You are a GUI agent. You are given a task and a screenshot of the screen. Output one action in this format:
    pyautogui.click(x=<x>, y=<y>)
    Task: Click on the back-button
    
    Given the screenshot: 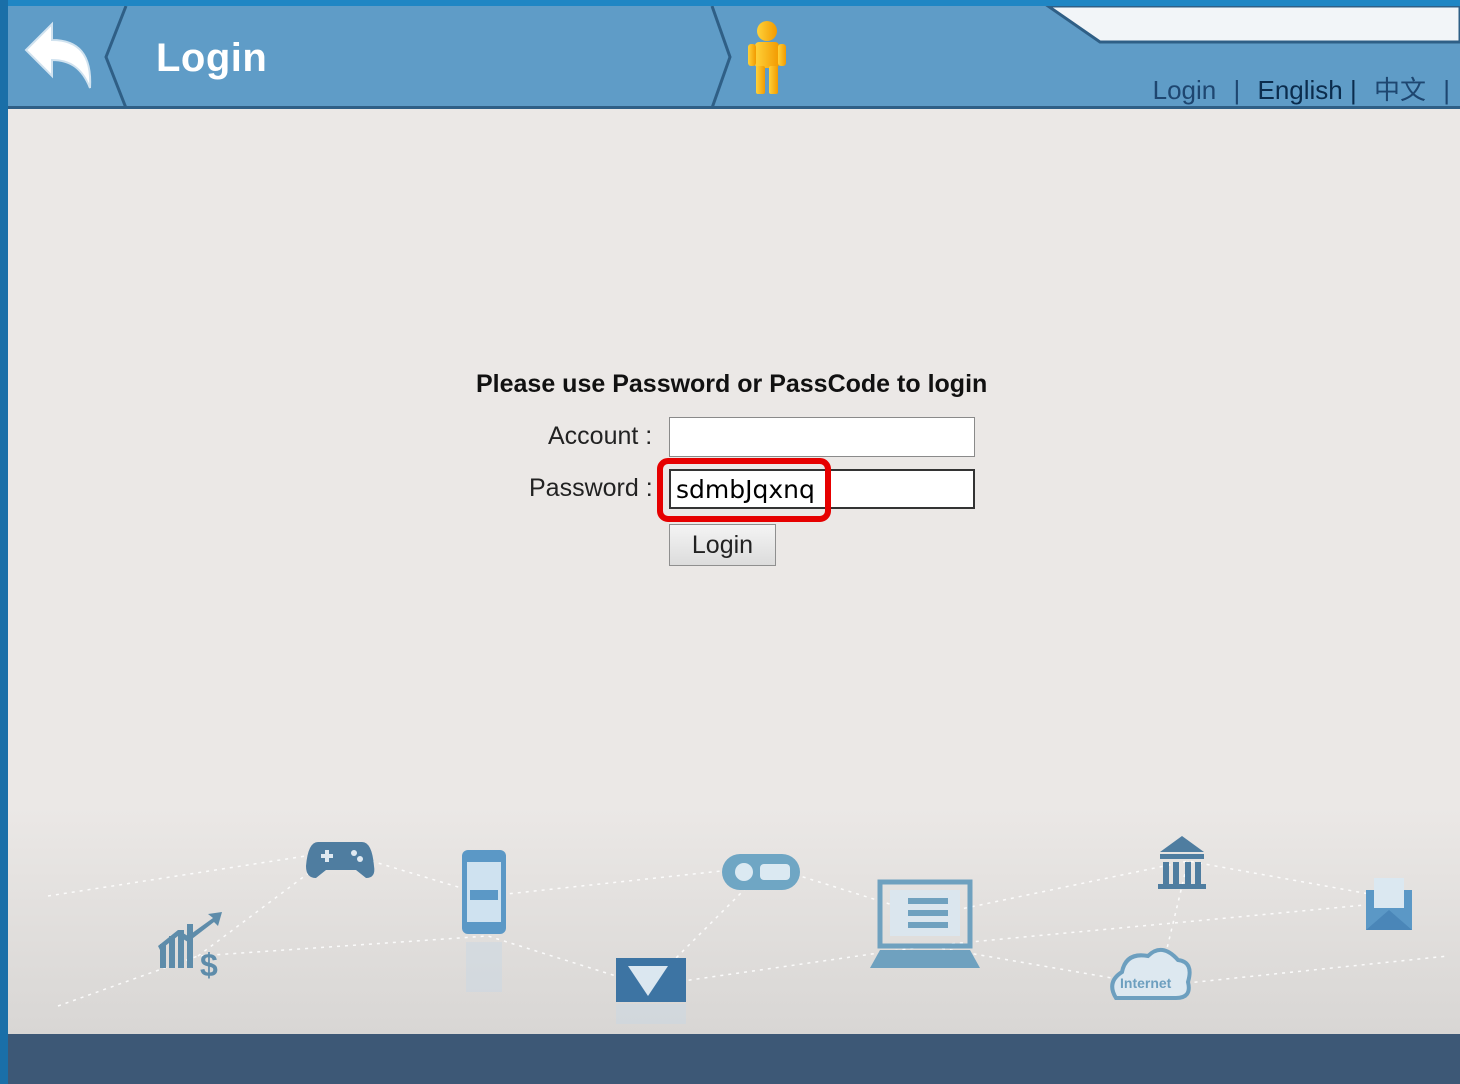 What is the action you would take?
    pyautogui.click(x=59, y=58)
    